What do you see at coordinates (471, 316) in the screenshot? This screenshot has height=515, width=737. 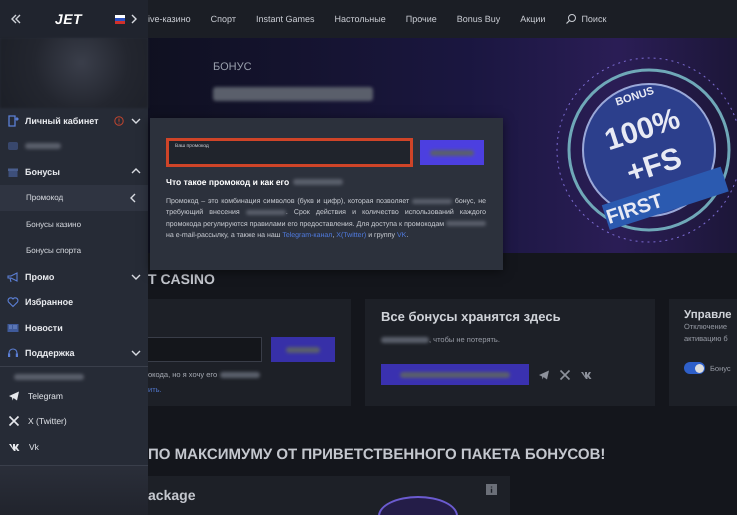 I see `card-title: Все бонусы хранятся здесь` at bounding box center [471, 316].